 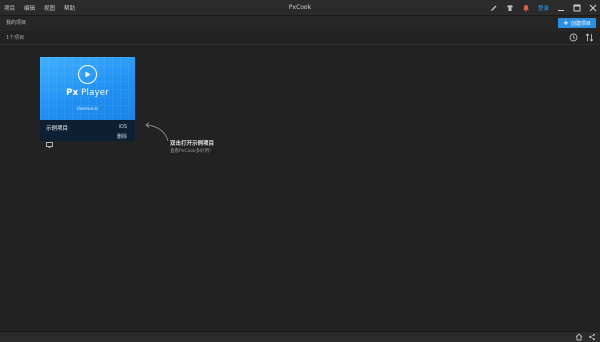 I want to click on clock-icon, so click(x=573, y=37).